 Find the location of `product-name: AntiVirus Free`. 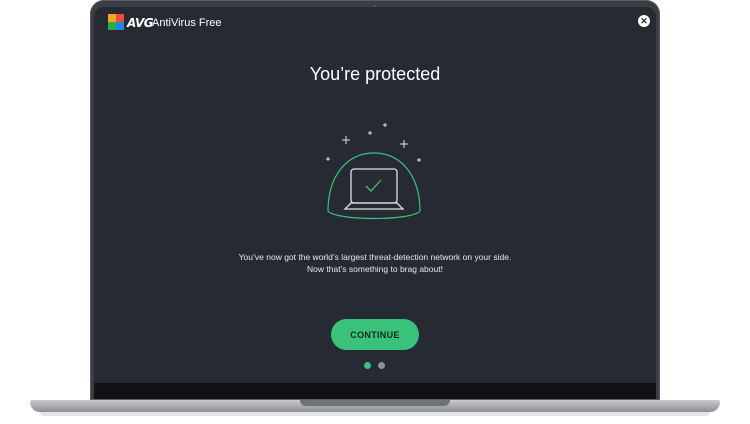

product-name: AntiVirus Free is located at coordinates (187, 23).